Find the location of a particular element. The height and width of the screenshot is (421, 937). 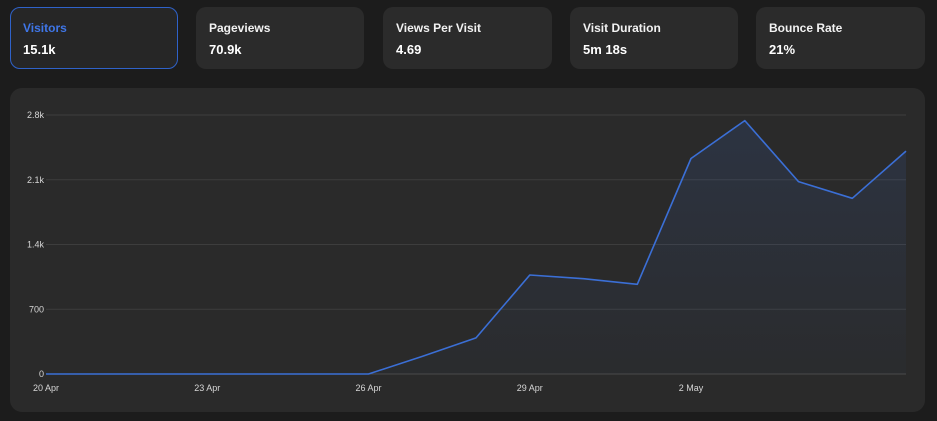

metric-label: Bounce Rate is located at coordinates (806, 28).